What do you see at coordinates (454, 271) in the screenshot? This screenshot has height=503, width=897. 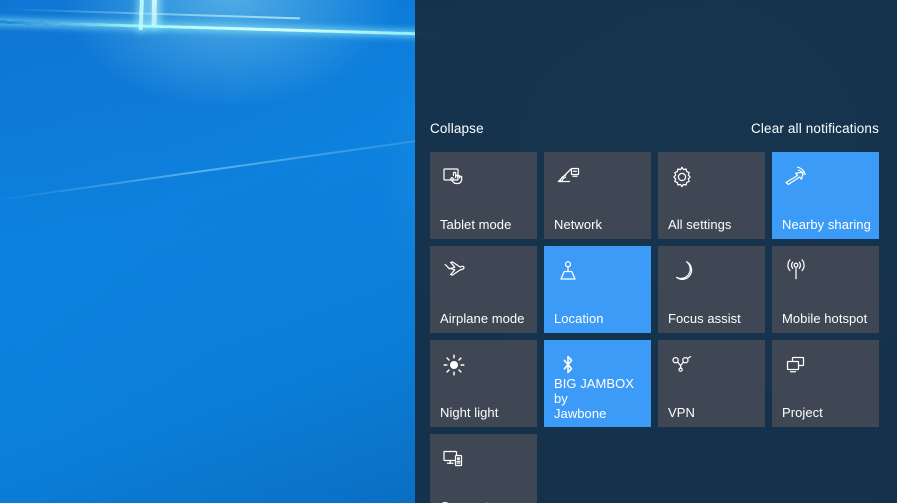 I see `airplane-icon` at bounding box center [454, 271].